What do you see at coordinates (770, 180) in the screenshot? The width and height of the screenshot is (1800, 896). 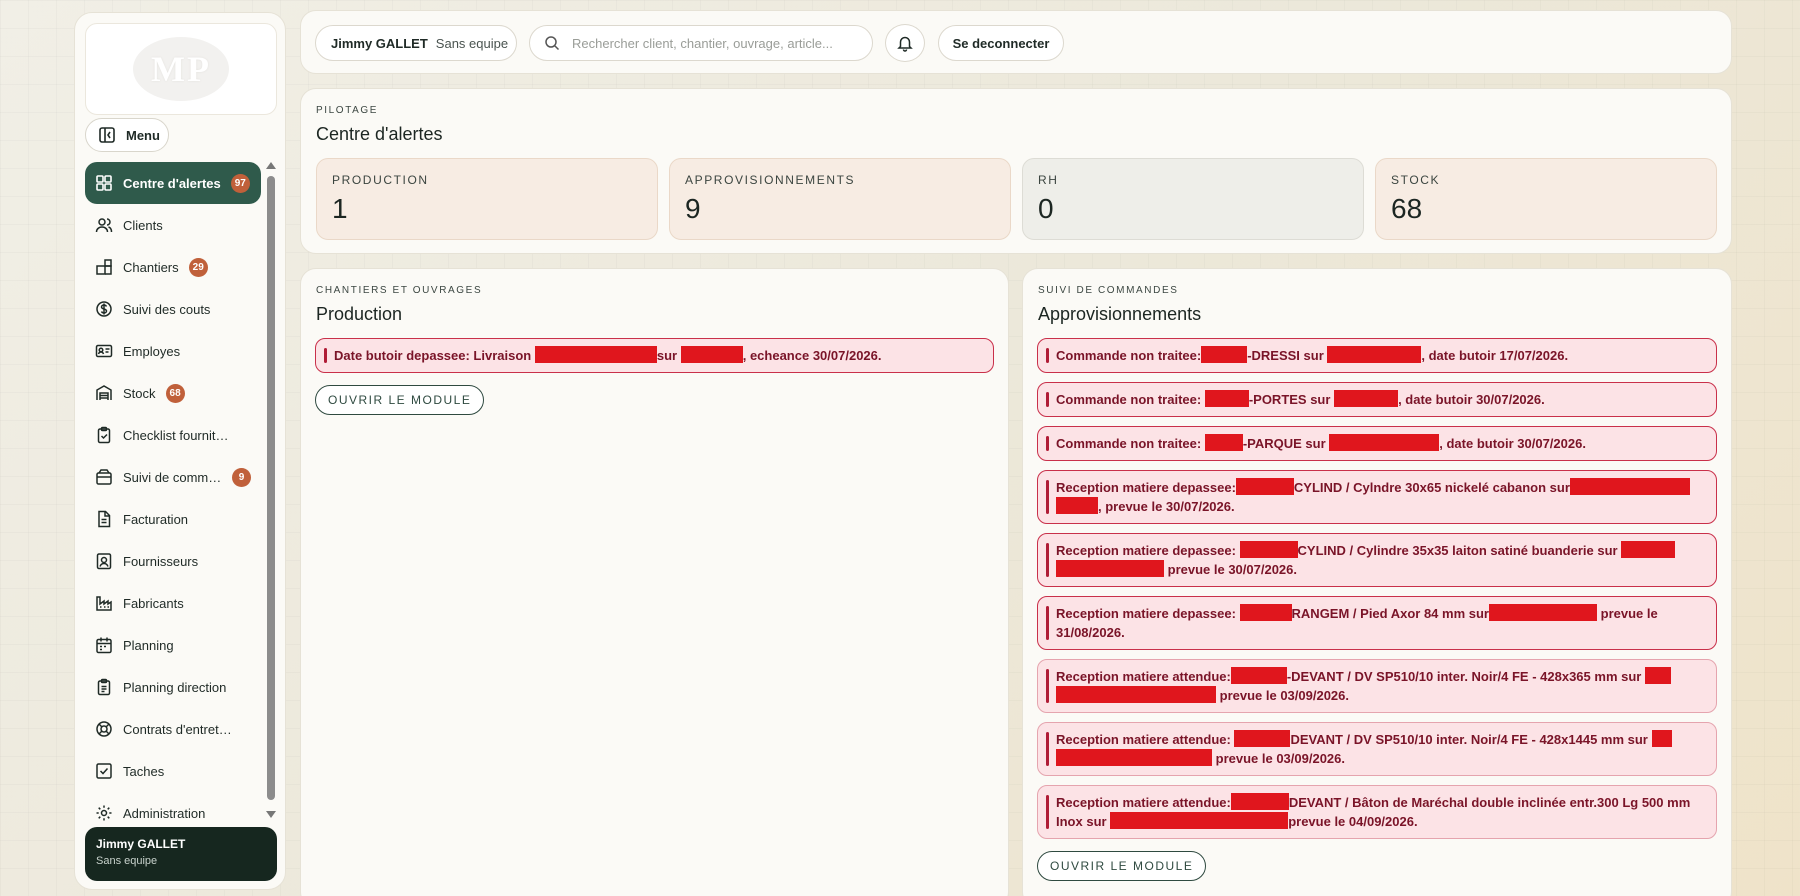 I see `stat-label: APPROVISIONNEMENTS` at bounding box center [770, 180].